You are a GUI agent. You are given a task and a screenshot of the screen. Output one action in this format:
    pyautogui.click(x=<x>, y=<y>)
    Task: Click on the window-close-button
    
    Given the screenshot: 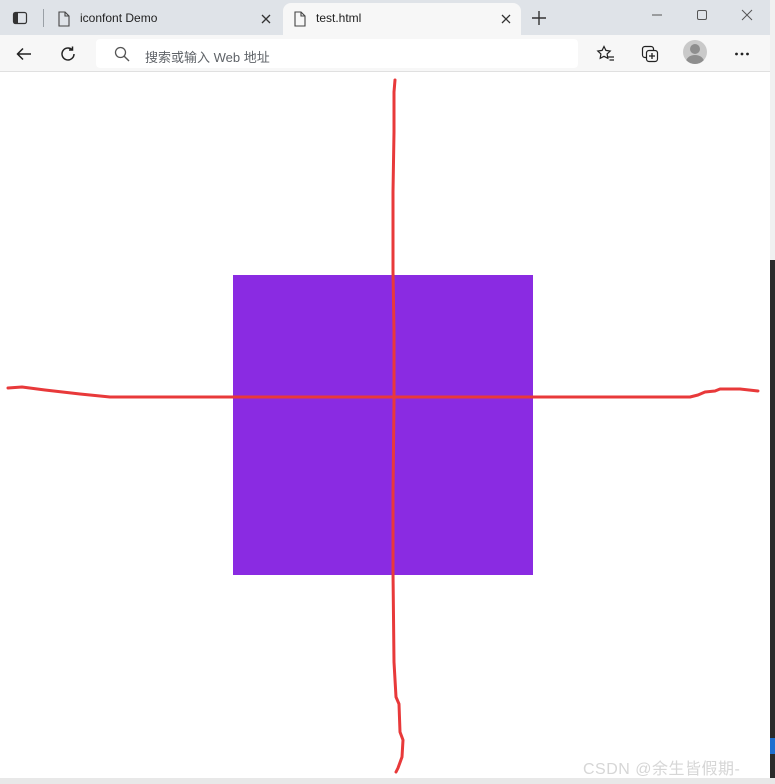 What is the action you would take?
    pyautogui.click(x=747, y=15)
    